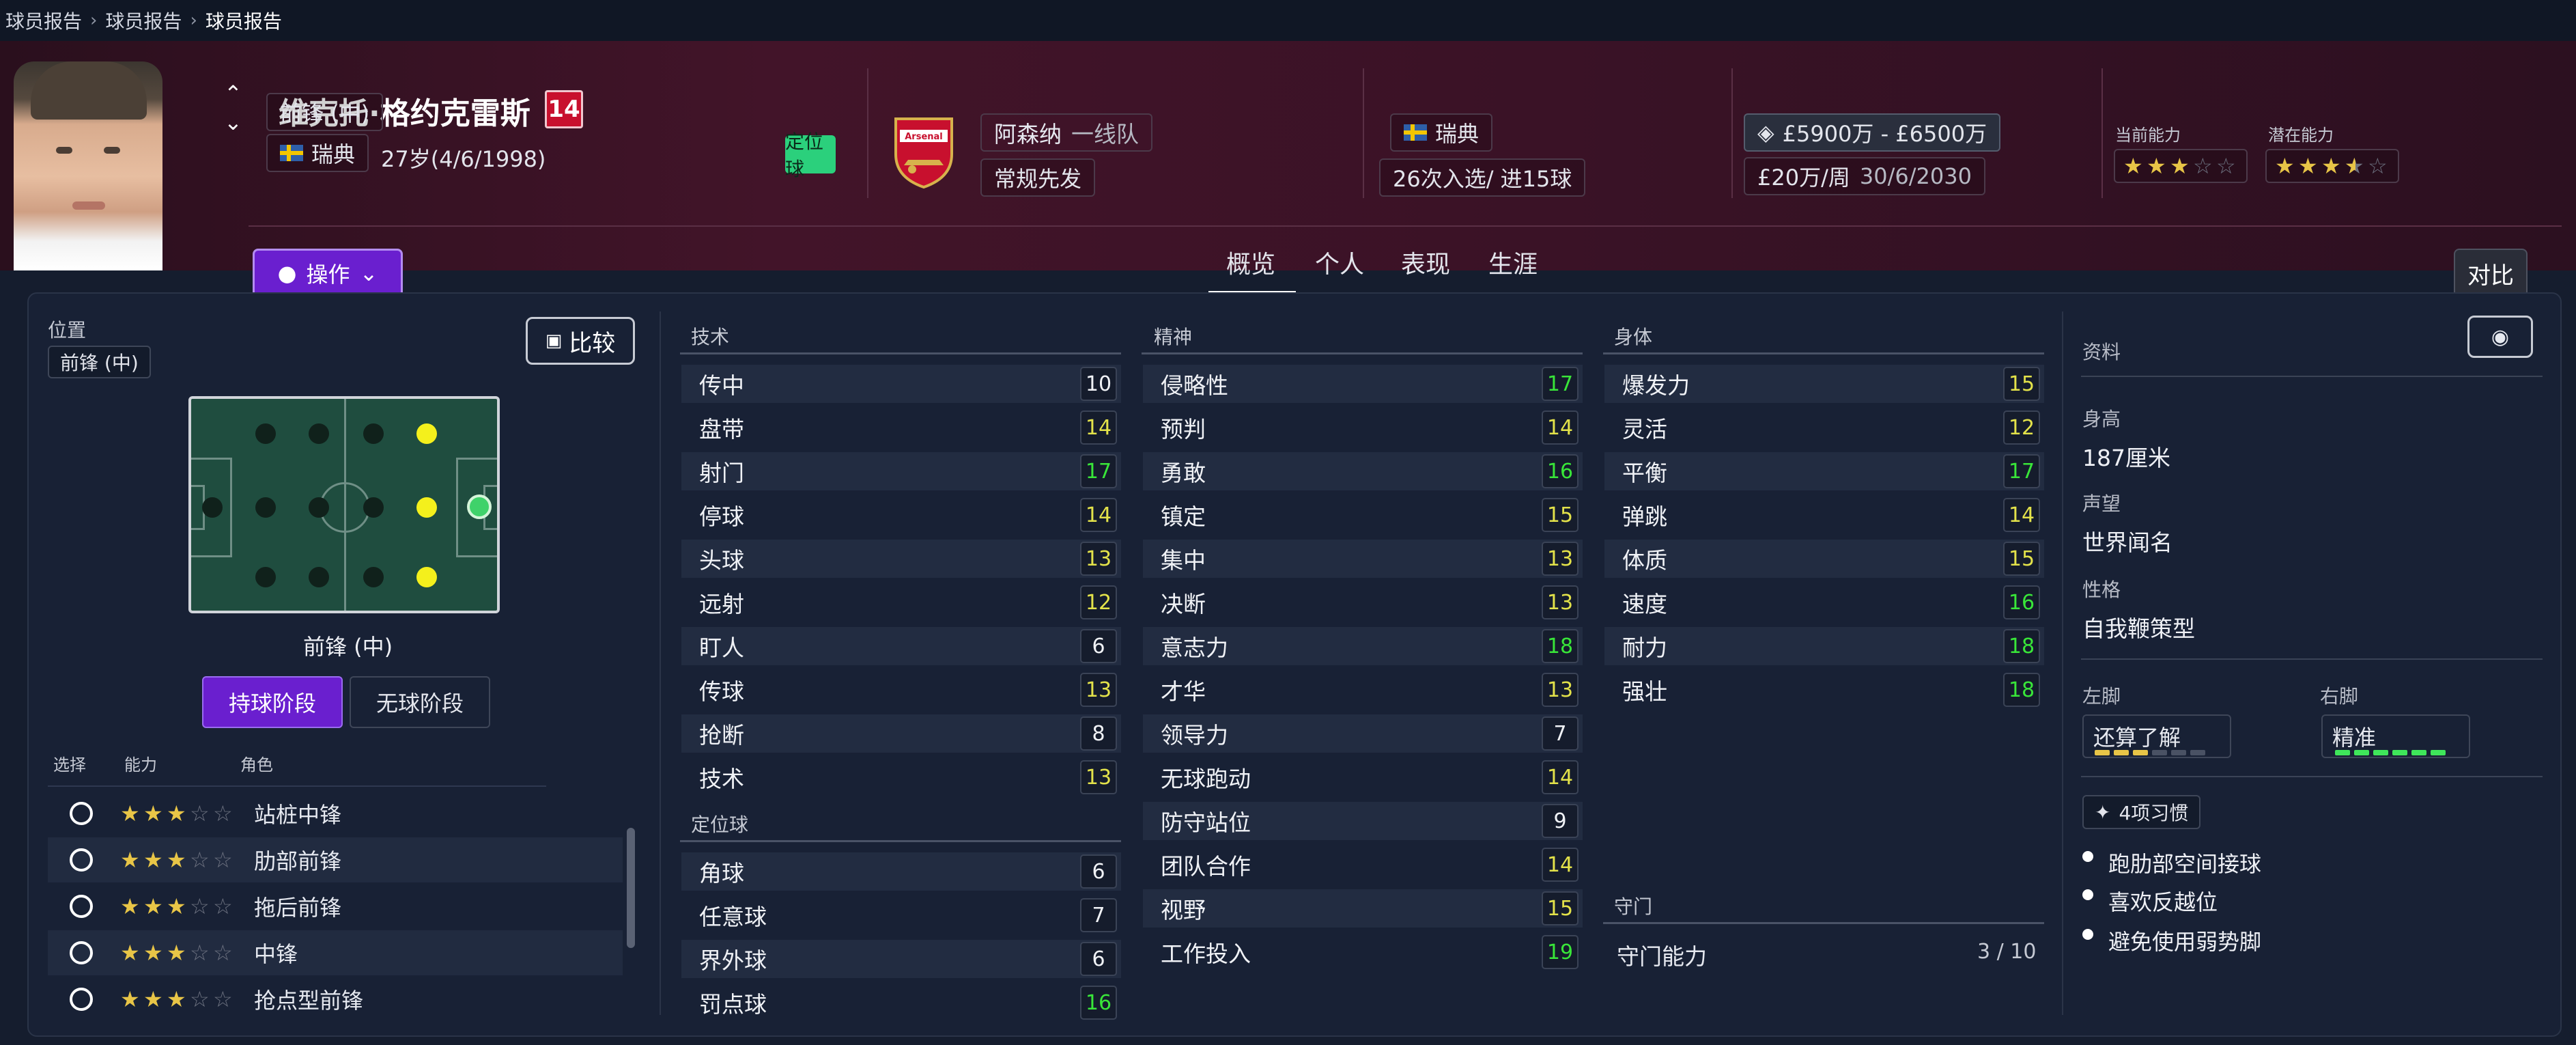  Describe the element at coordinates (2500, 337) in the screenshot. I see `profile-settings-button: ◉` at that location.